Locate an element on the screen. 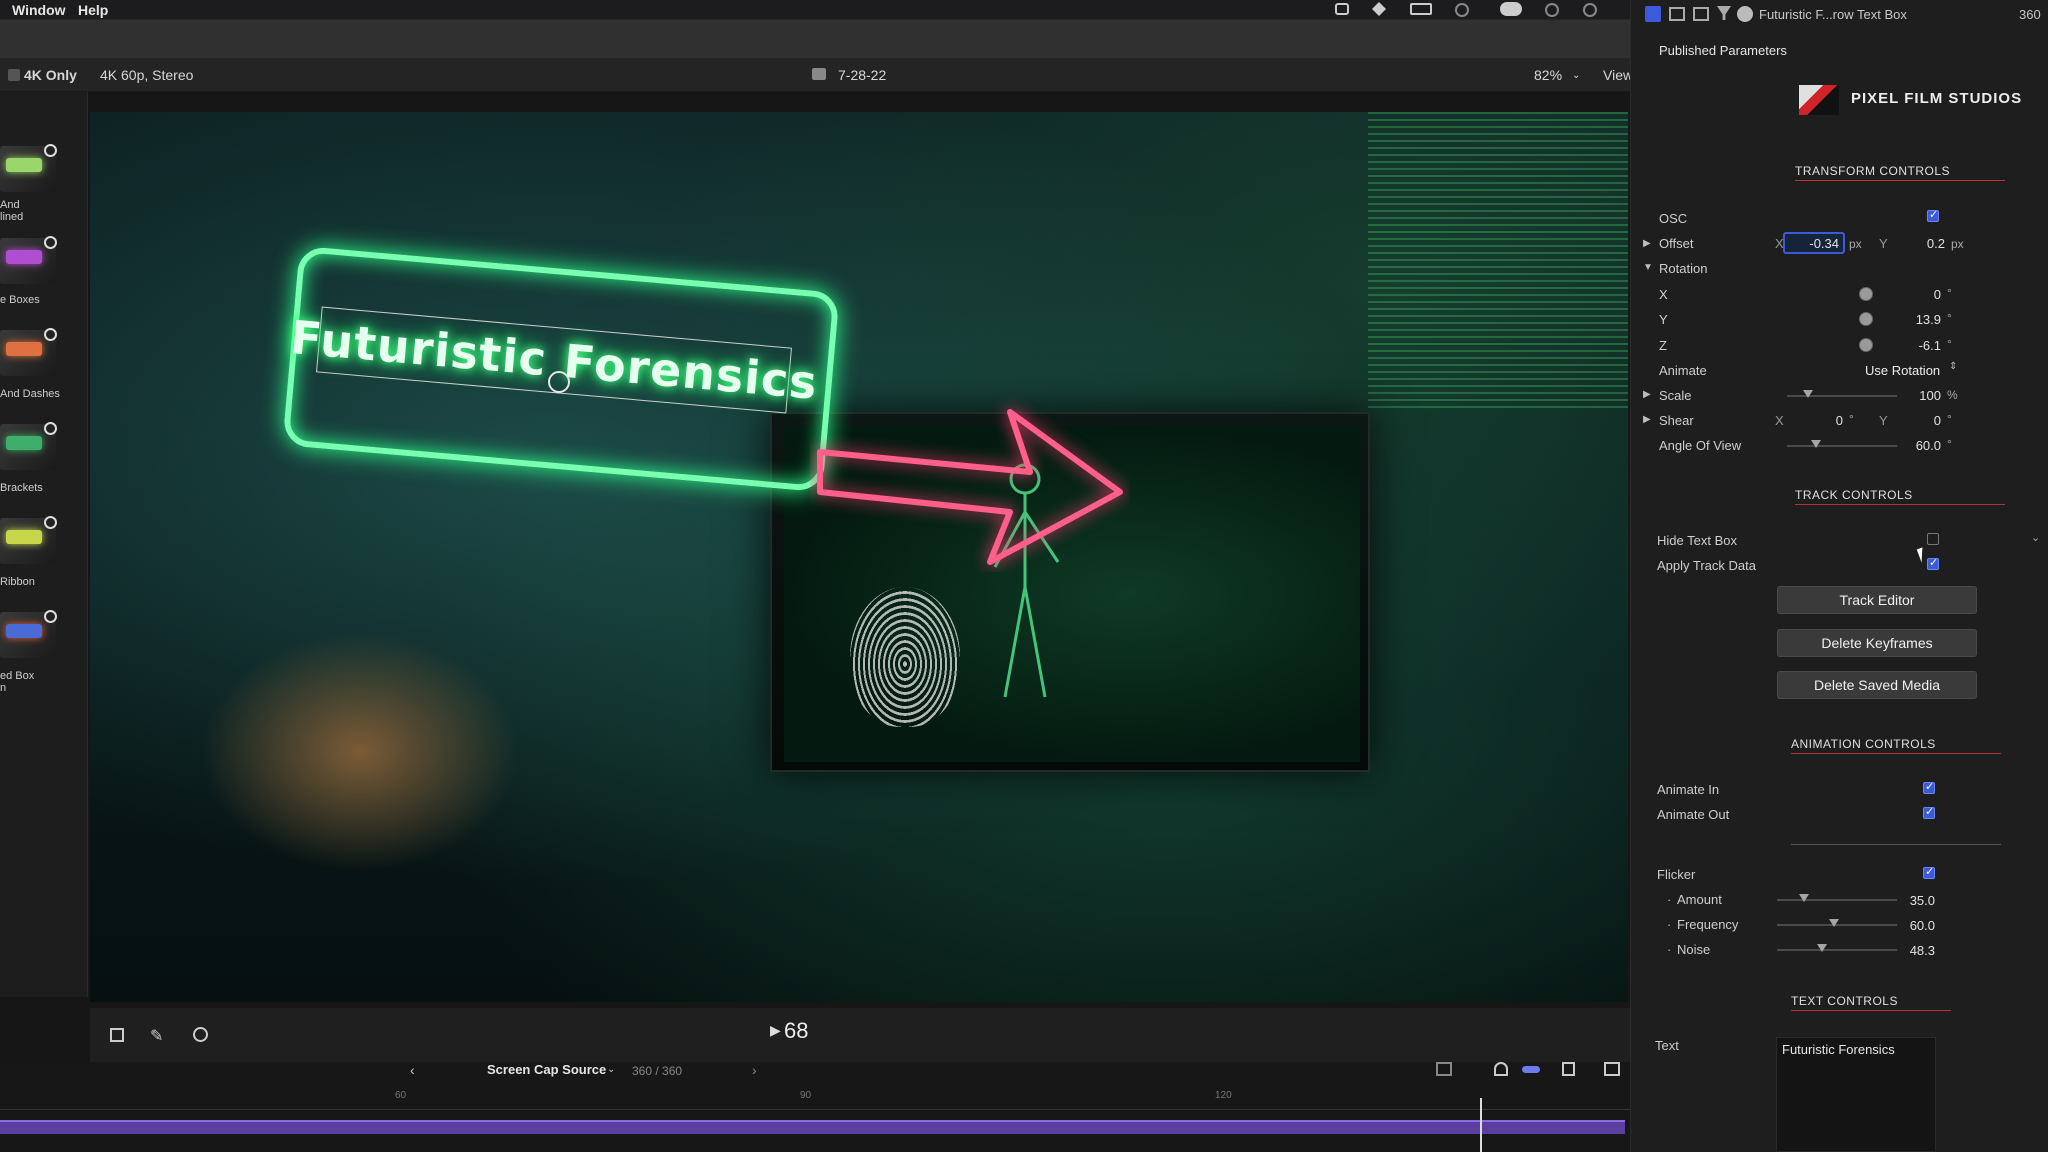 This screenshot has height=1152, width=2048. transform-heading: TRANSFORM CONTROLS is located at coordinates (1873, 171).